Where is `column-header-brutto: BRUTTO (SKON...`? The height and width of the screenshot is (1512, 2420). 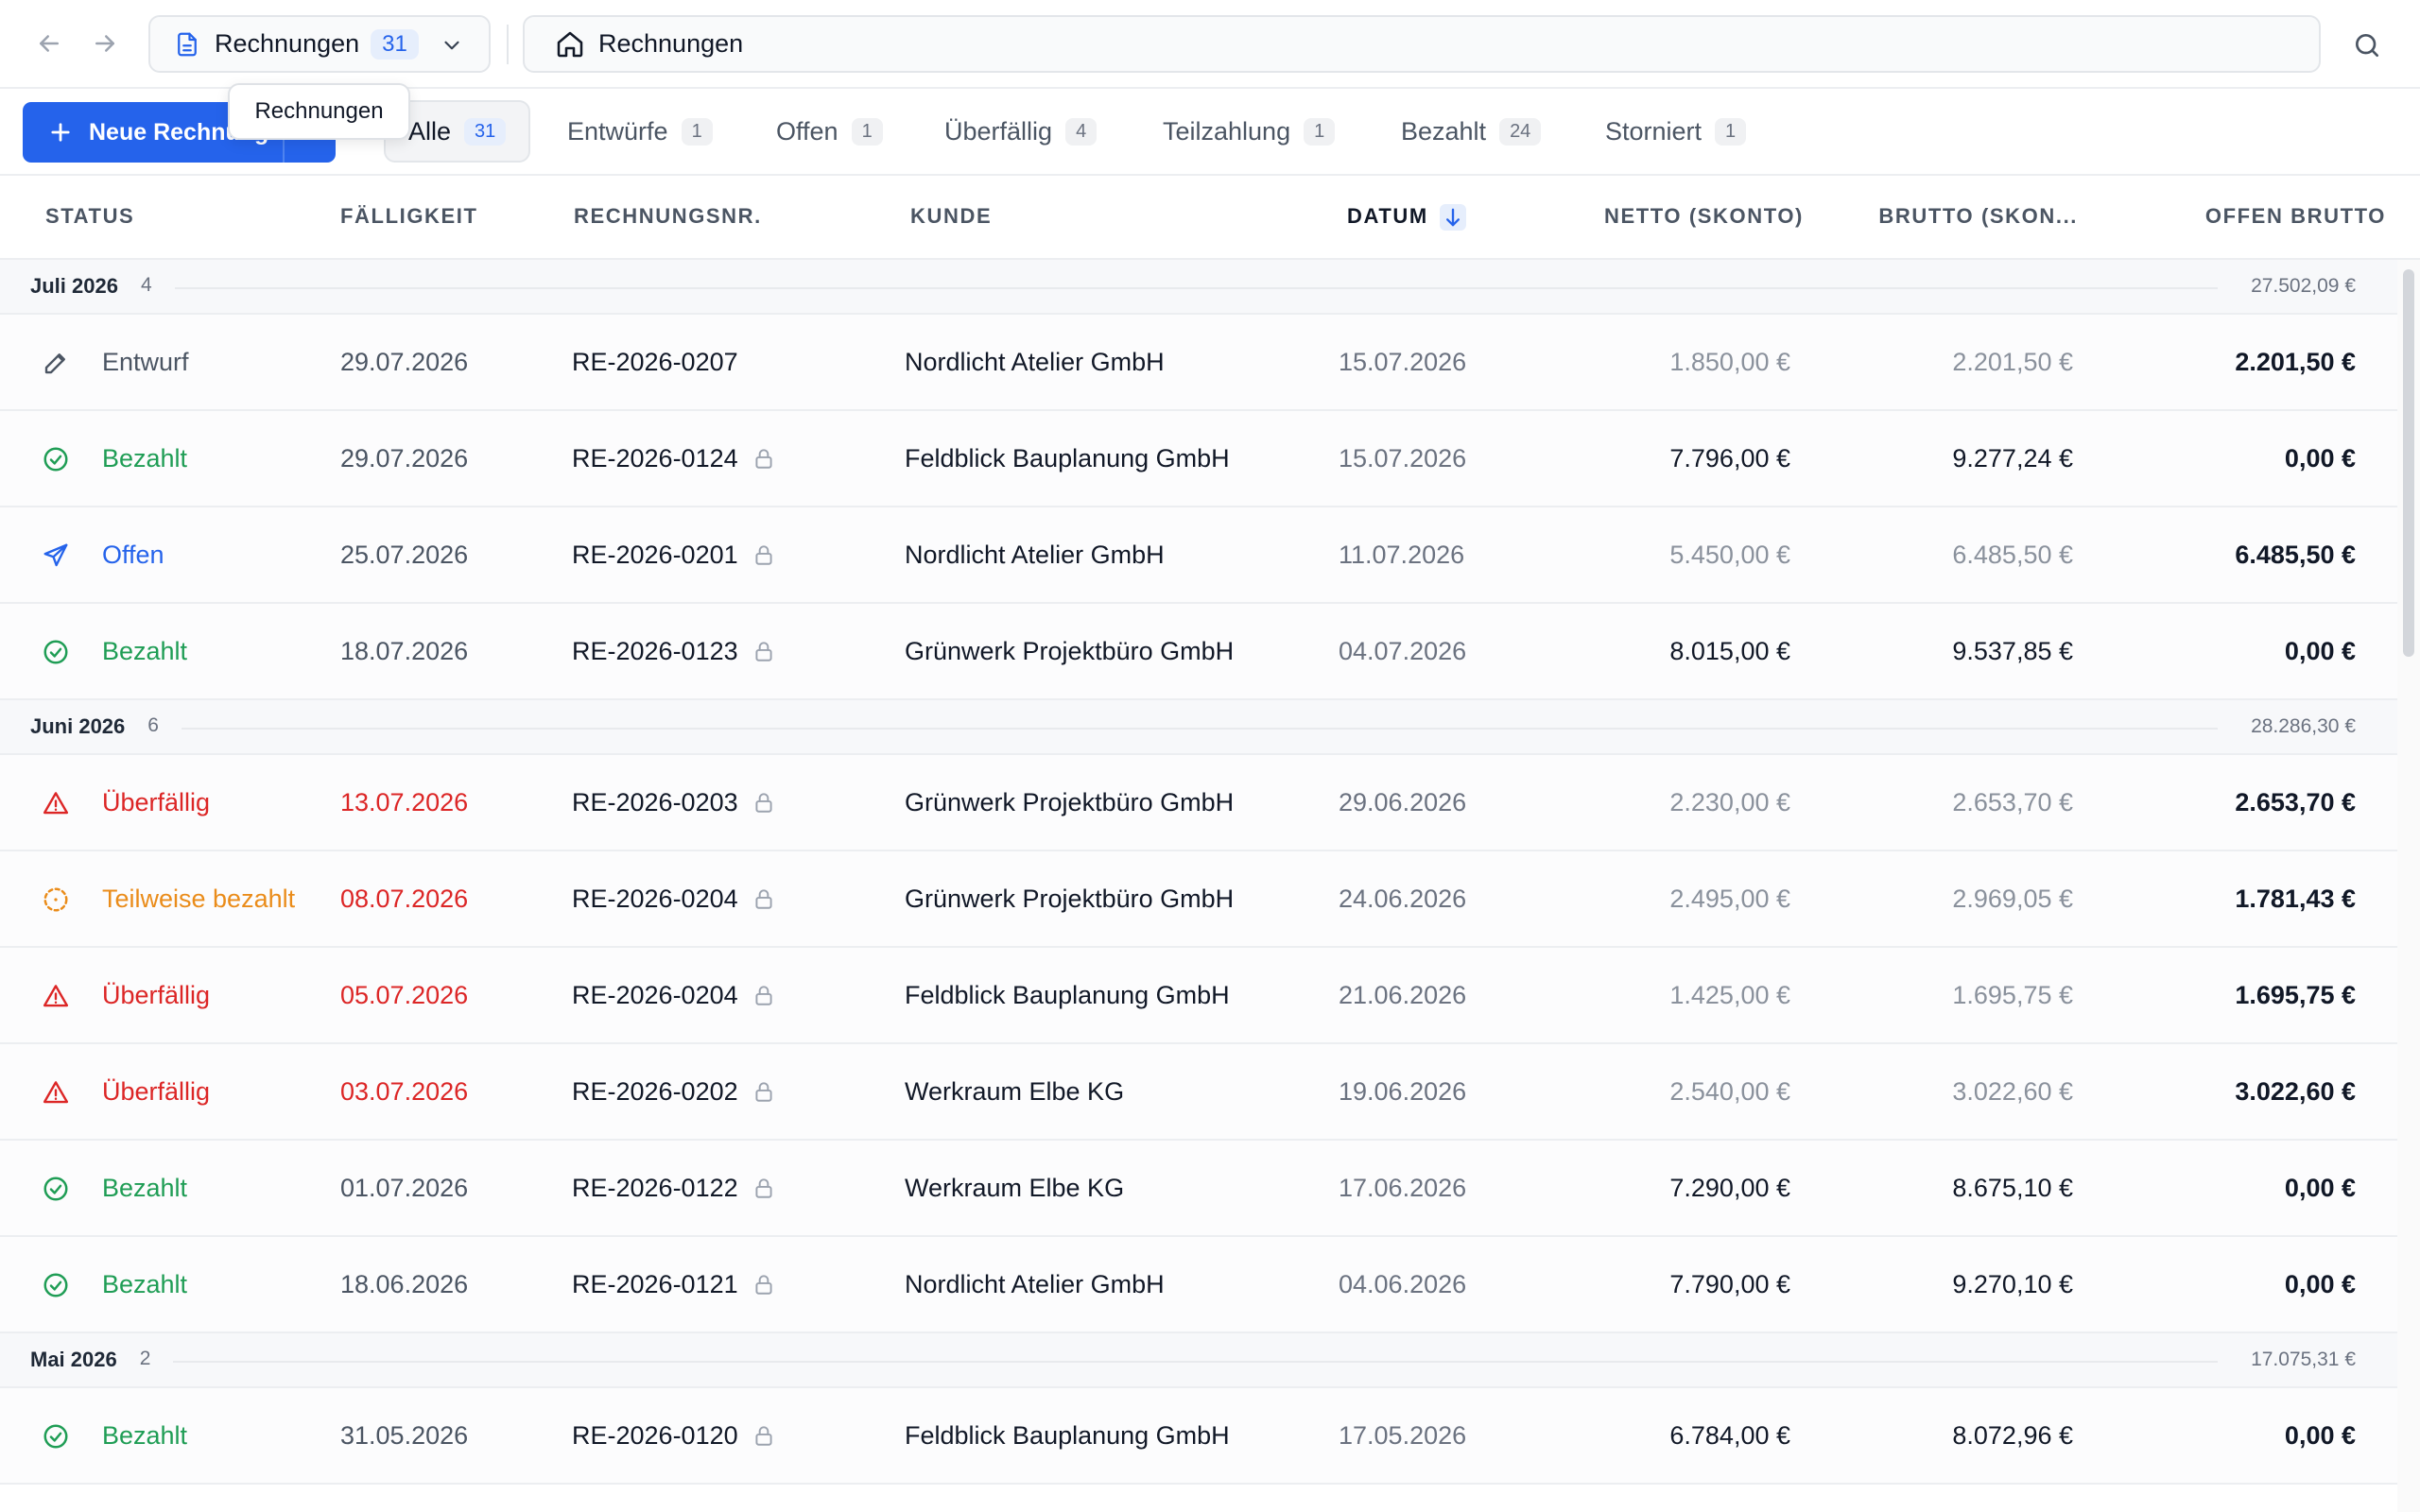 column-header-brutto: BRUTTO (SKON... is located at coordinates (1978, 216).